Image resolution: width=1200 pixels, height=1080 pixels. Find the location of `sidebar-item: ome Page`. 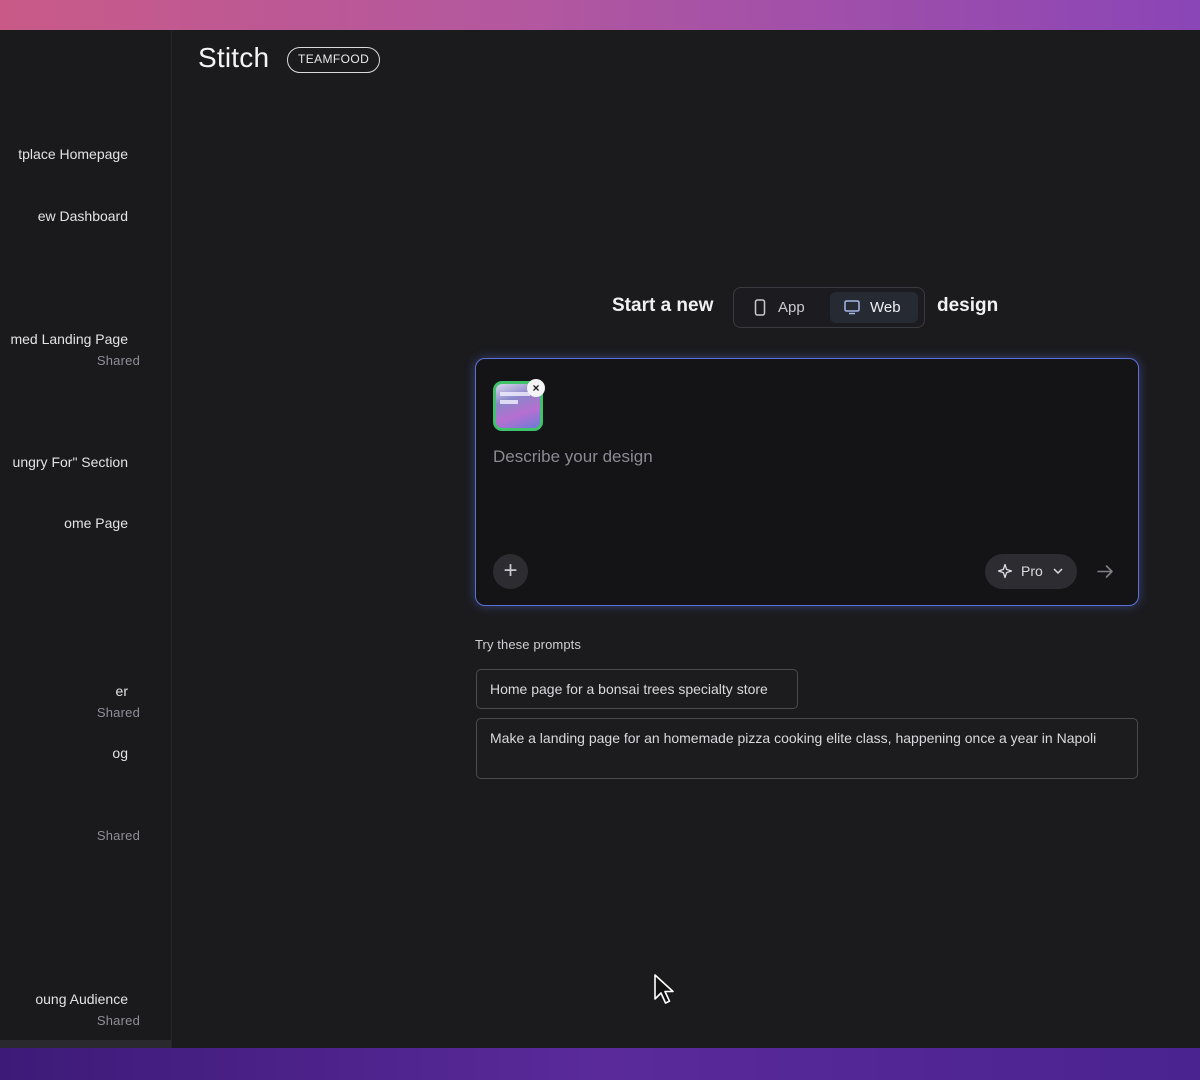

sidebar-item: ome Page is located at coordinates (85, 540).